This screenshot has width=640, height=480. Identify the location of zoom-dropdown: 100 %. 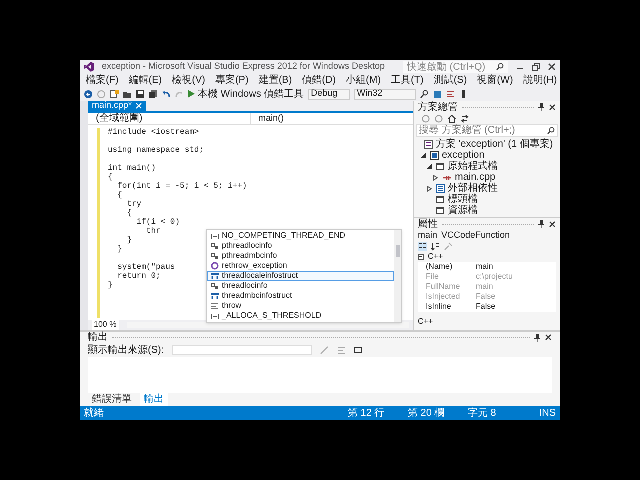
(105, 325).